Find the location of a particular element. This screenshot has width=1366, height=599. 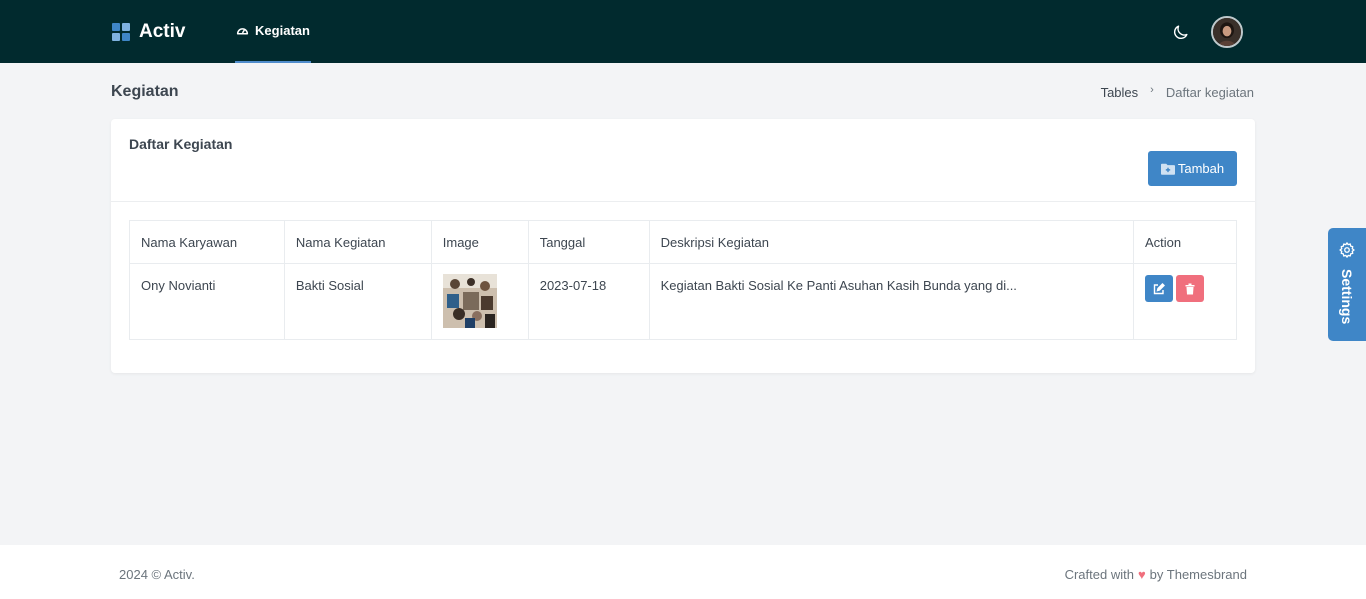

topbar: Activ Kegiatan is located at coordinates (683, 31).